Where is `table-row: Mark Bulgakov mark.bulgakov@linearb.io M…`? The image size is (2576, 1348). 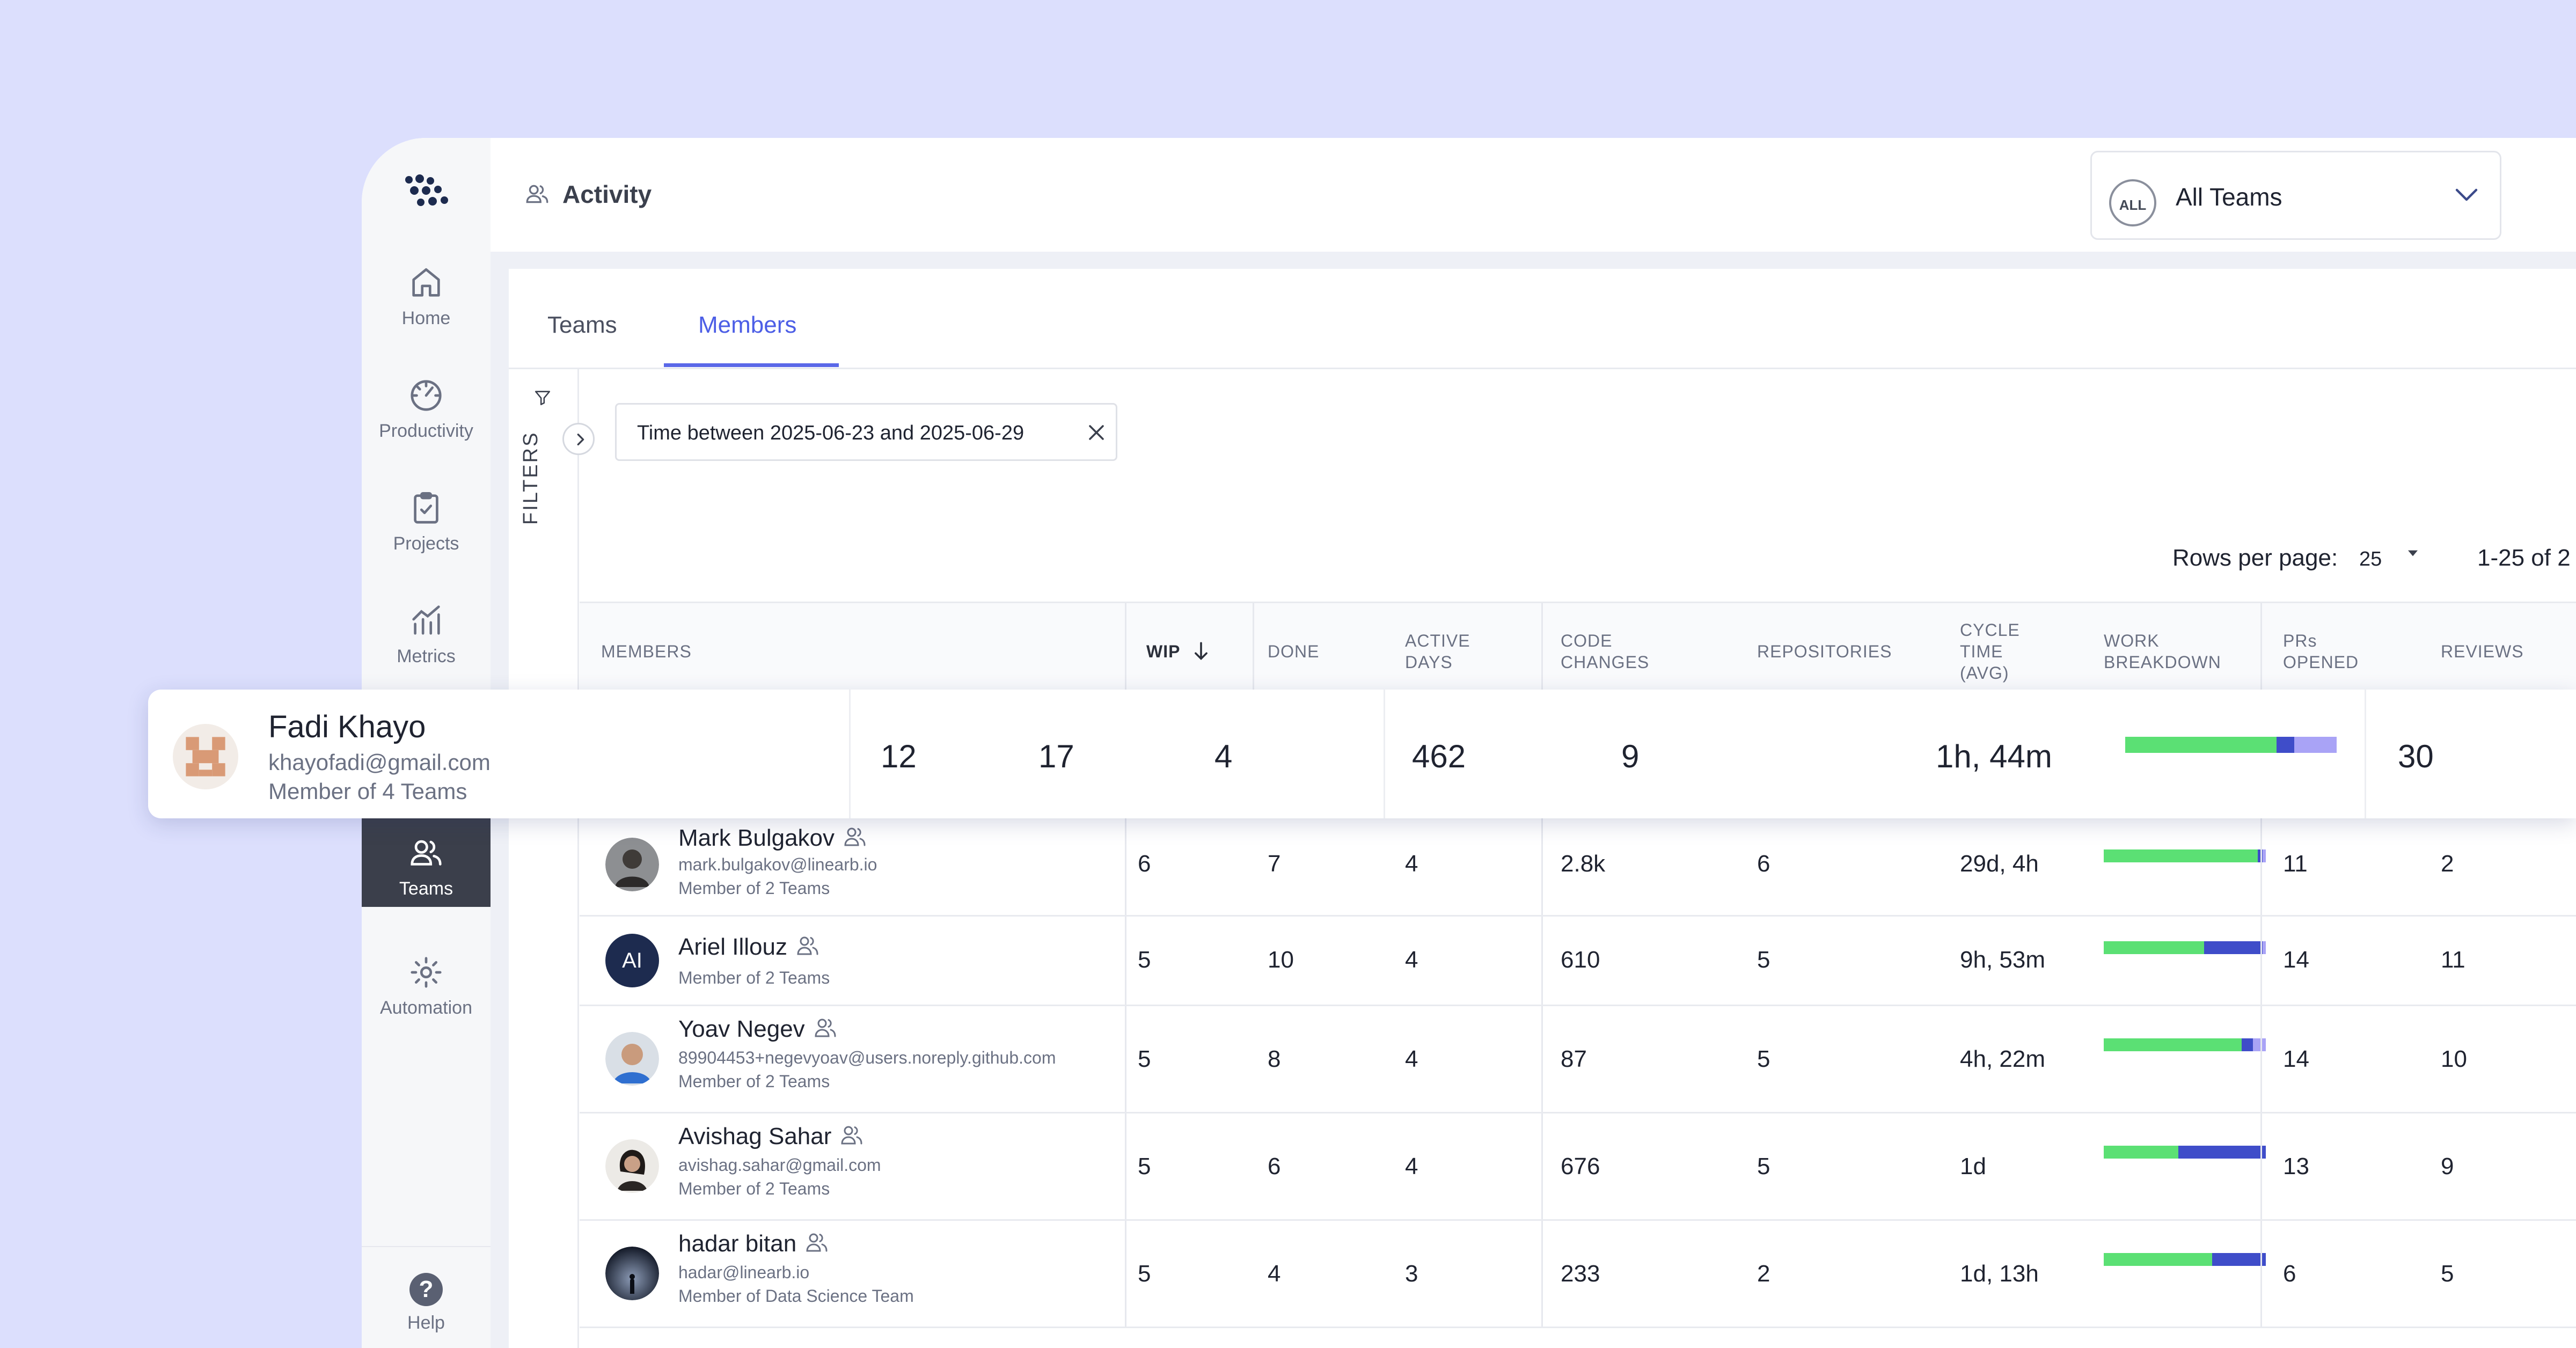 table-row: Mark Bulgakov mark.bulgakov@linearb.io M… is located at coordinates (1578, 866).